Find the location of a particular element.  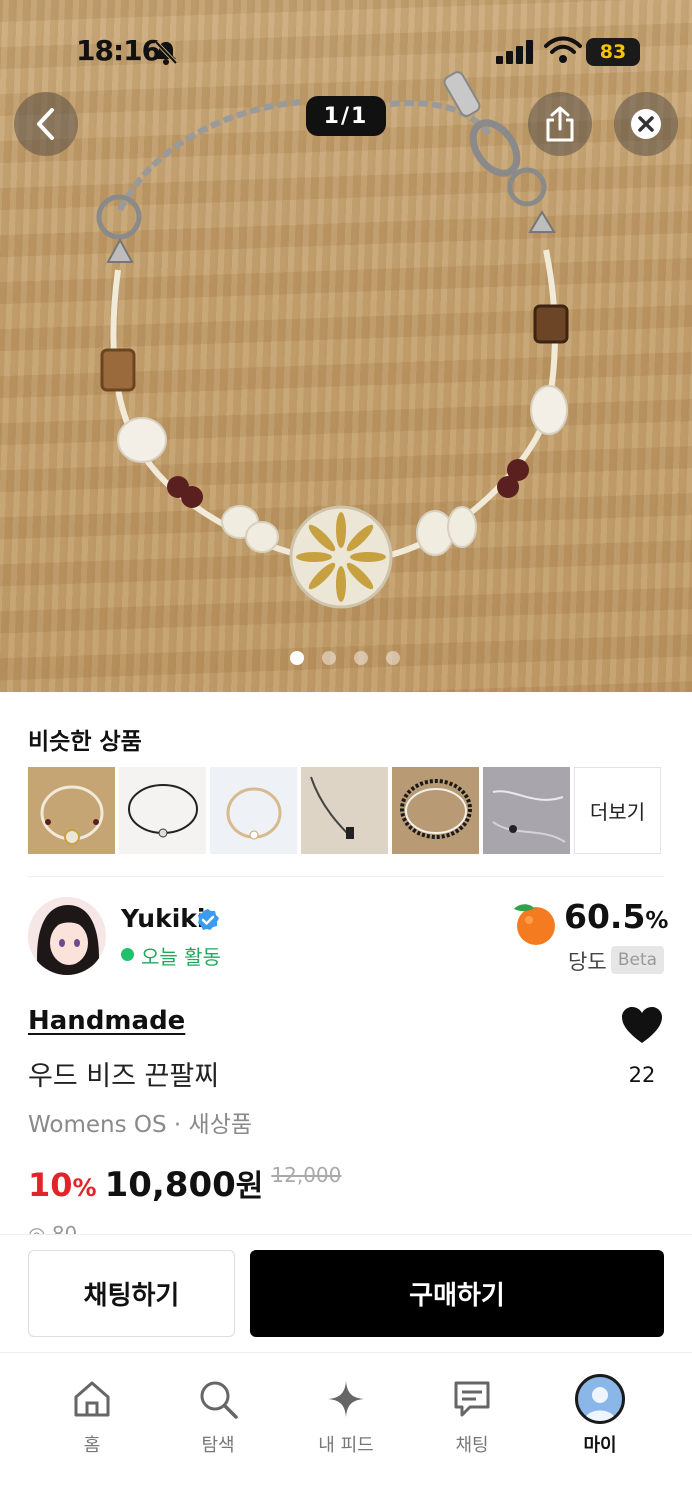

discount-rate: 10 is located at coordinates (50, 1185).